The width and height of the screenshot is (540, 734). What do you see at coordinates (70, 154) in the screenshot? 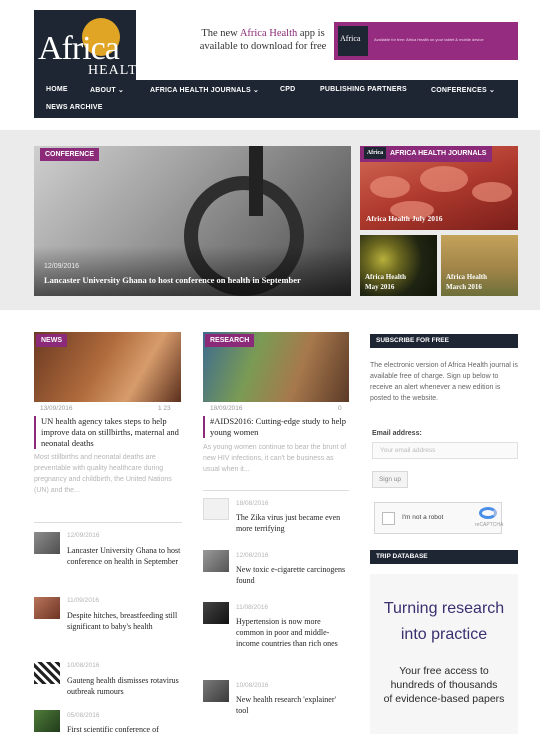
I see `conference-badge: CONFERENCE` at bounding box center [70, 154].